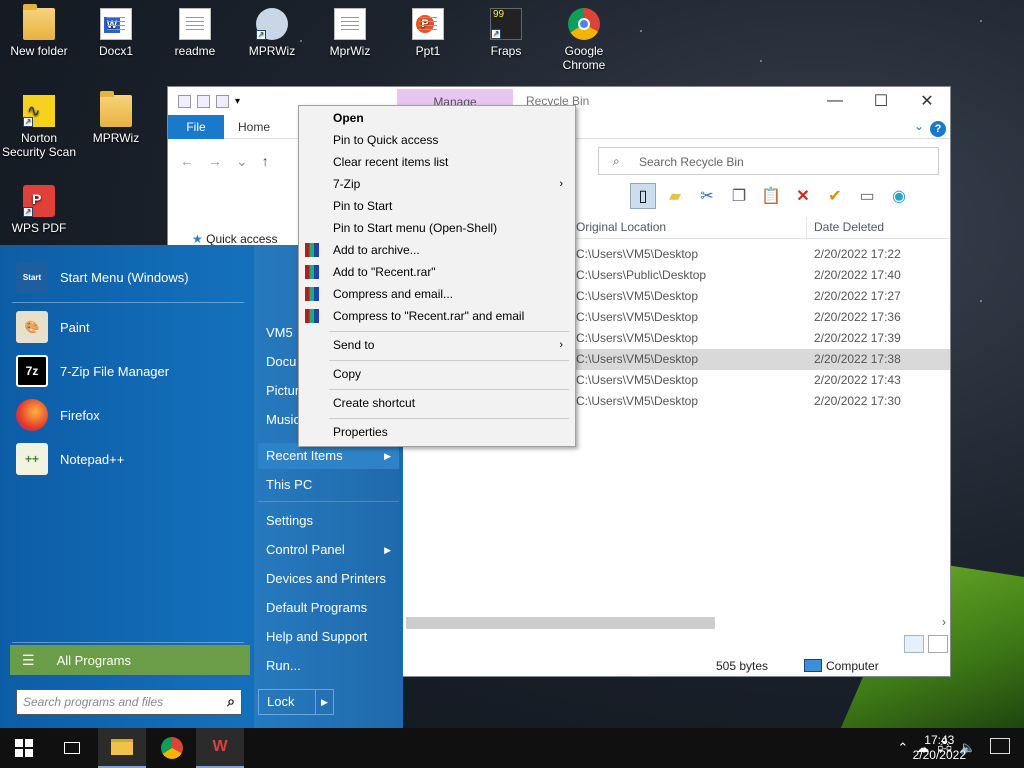  Describe the element at coordinates (324, 702) in the screenshot. I see `lock-options-arrow-icon: ▶` at that location.